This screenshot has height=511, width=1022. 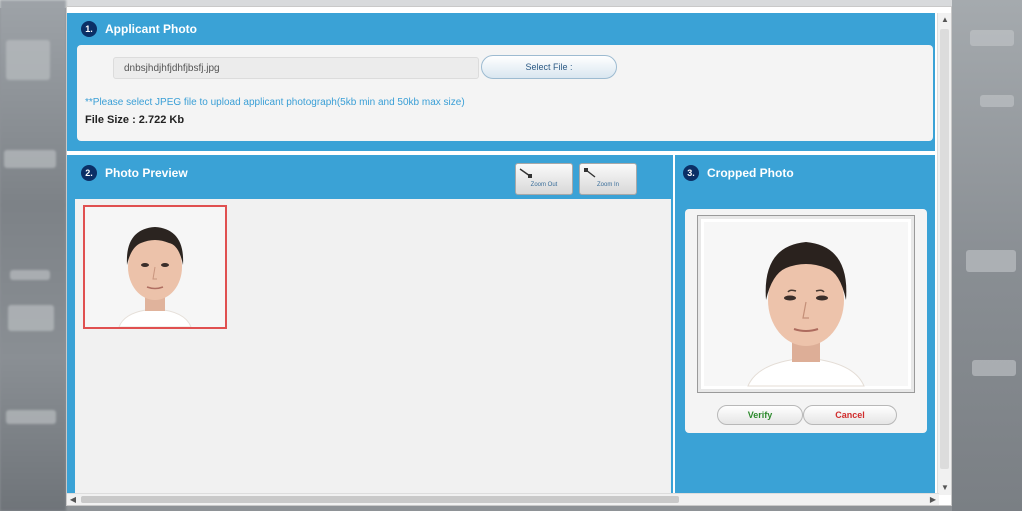 I want to click on background-page-right, so click(x=987, y=255).